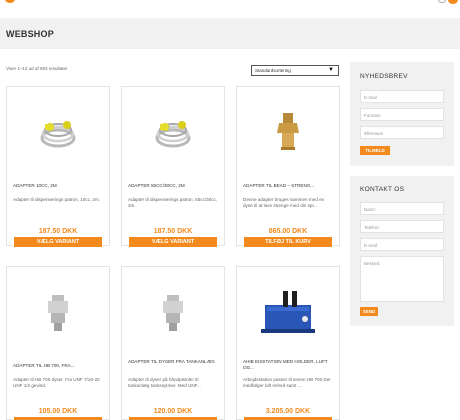  I want to click on page-title: WEBSHOP, so click(30, 34).